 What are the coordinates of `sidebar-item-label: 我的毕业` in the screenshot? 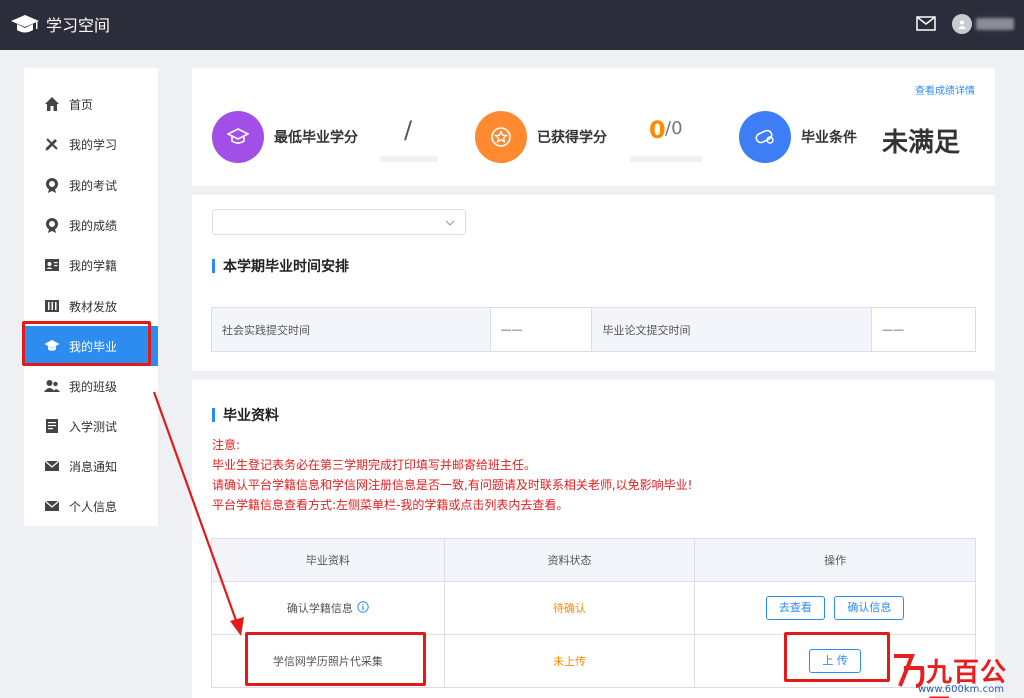 It's located at (93, 346).